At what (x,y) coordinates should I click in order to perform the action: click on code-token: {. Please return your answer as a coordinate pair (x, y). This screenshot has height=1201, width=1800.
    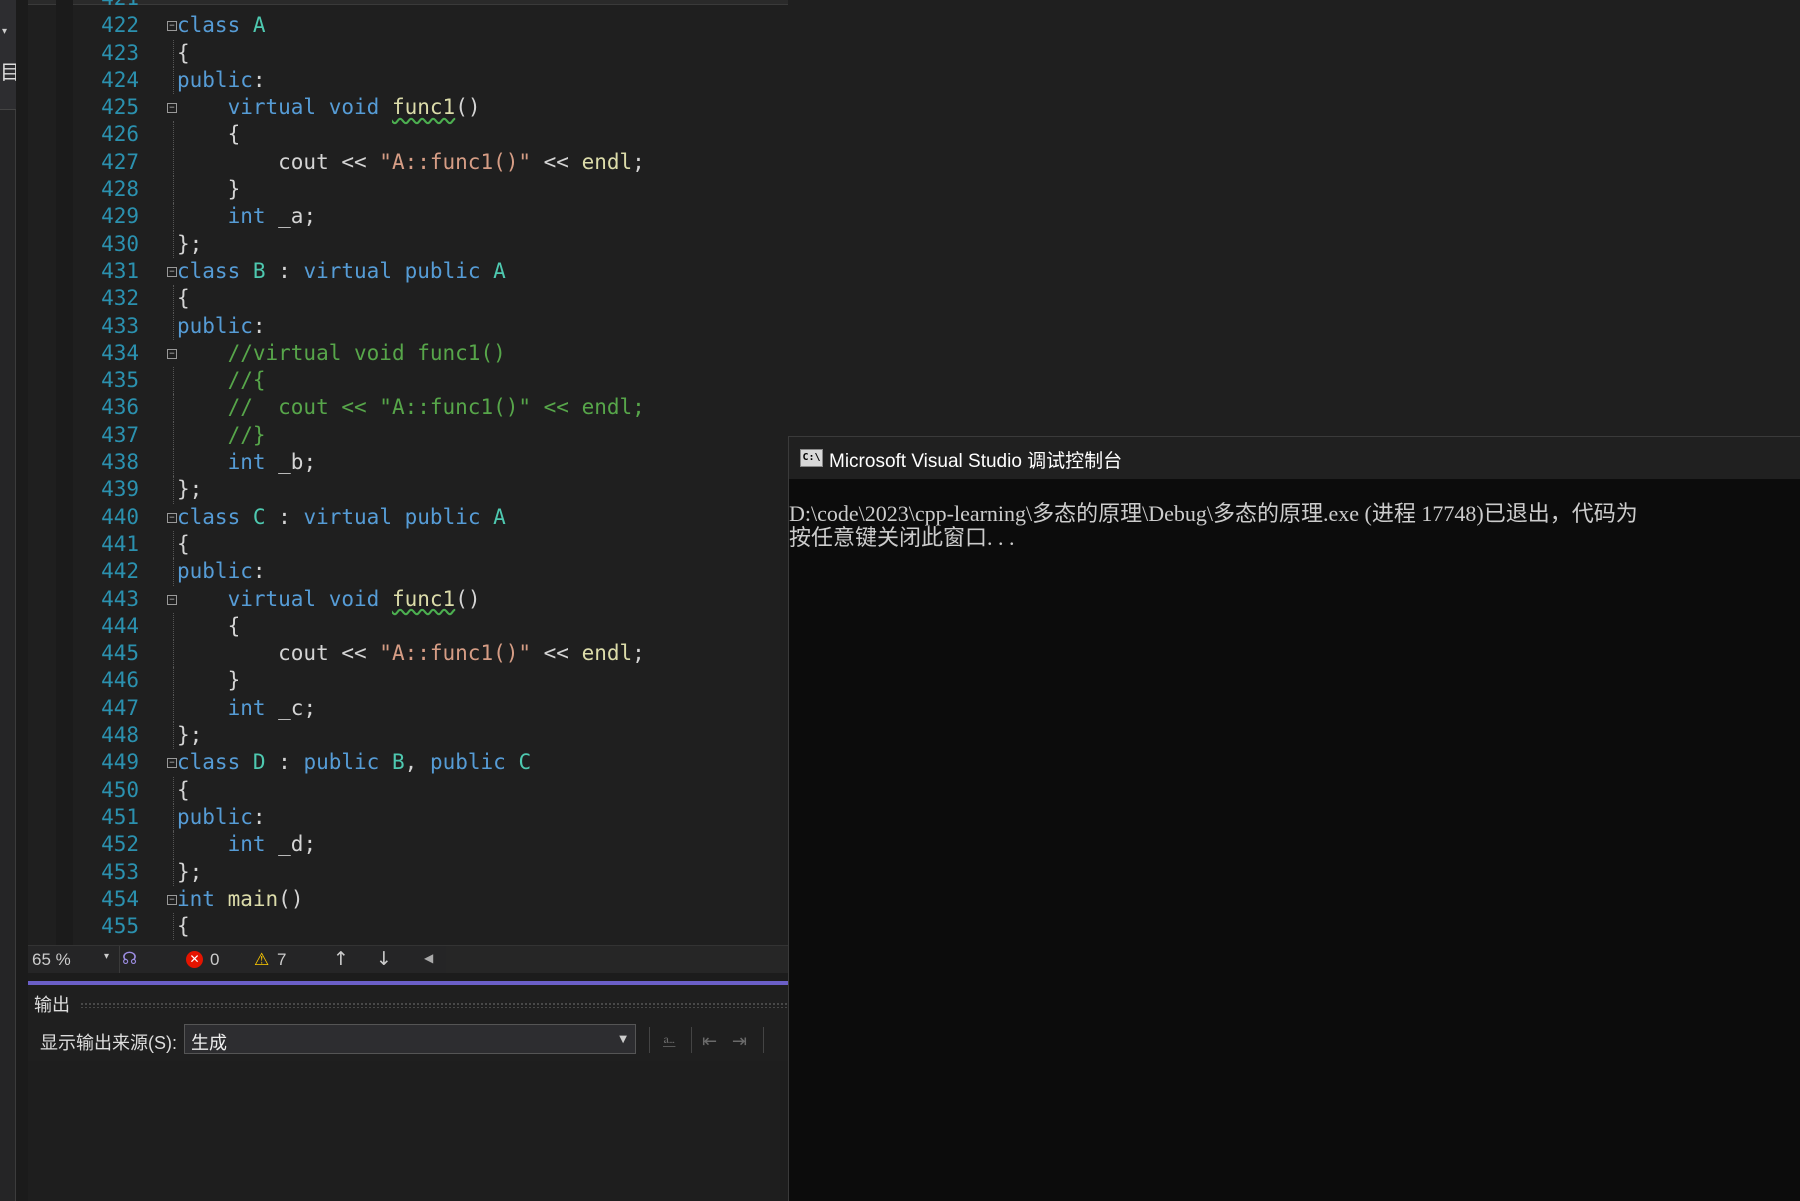
    Looking at the image, I should click on (209, 134).